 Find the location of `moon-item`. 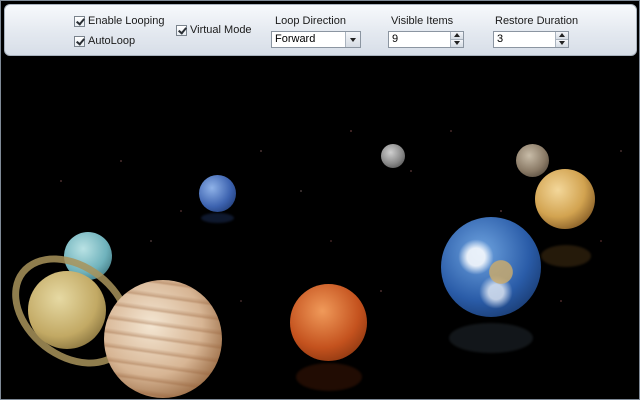

moon-item is located at coordinates (393, 156).